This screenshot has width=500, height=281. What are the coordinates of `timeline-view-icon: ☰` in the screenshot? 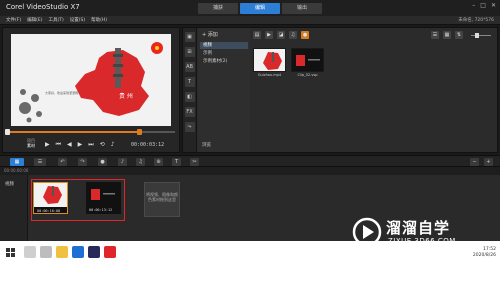 It's located at (40, 162).